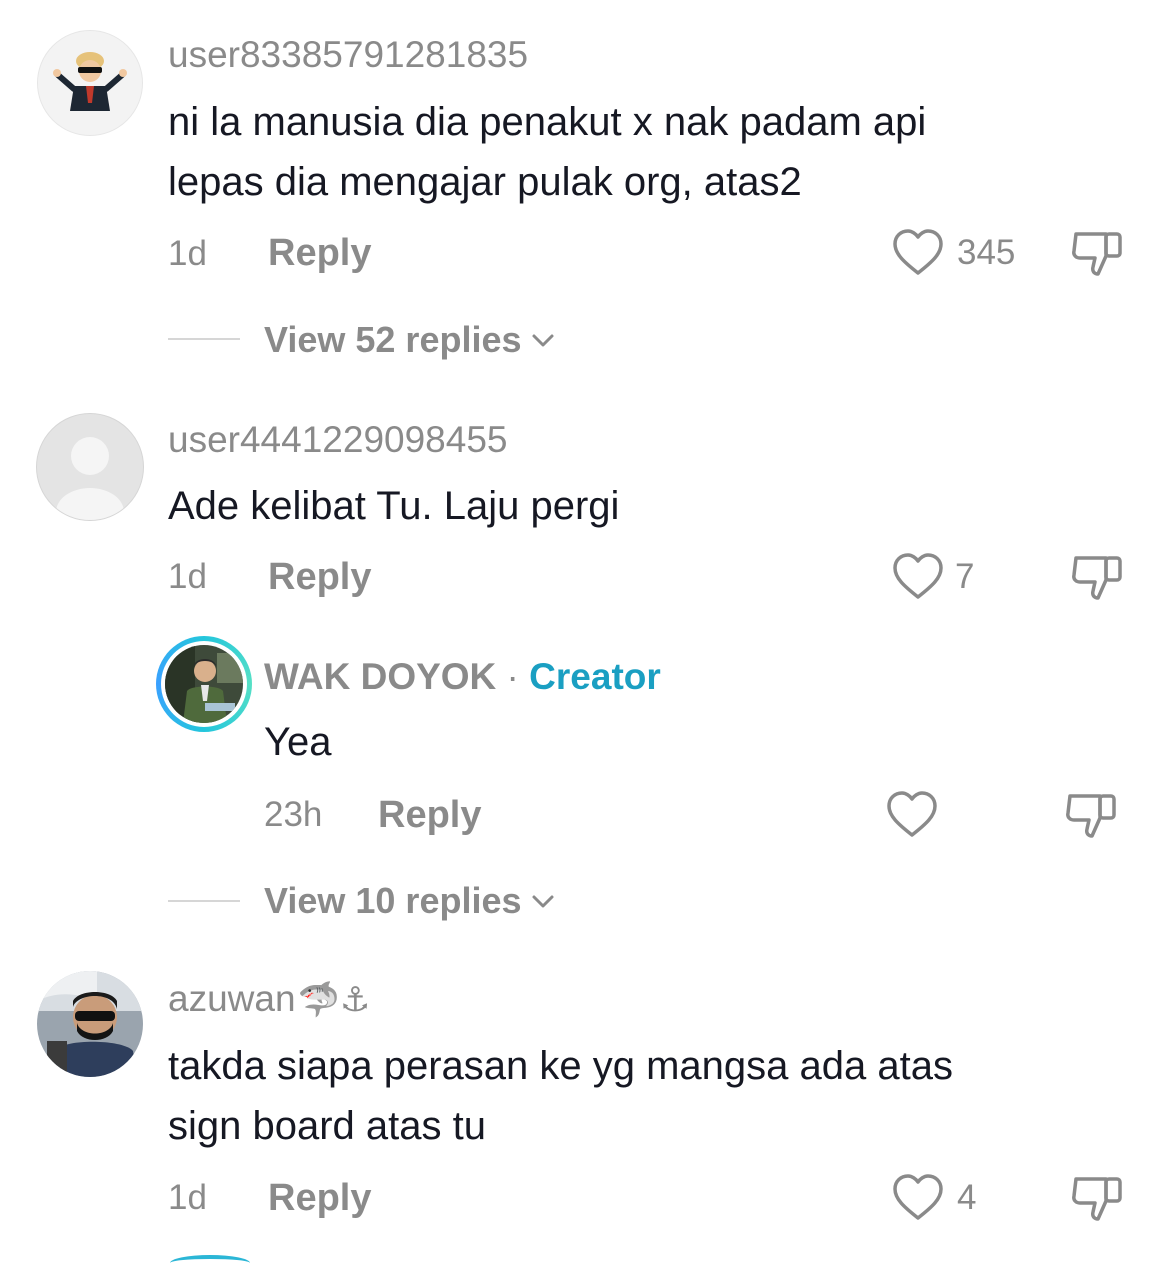  Describe the element at coordinates (210, 1263) in the screenshot. I see `next-comment-avatar-edge` at that location.